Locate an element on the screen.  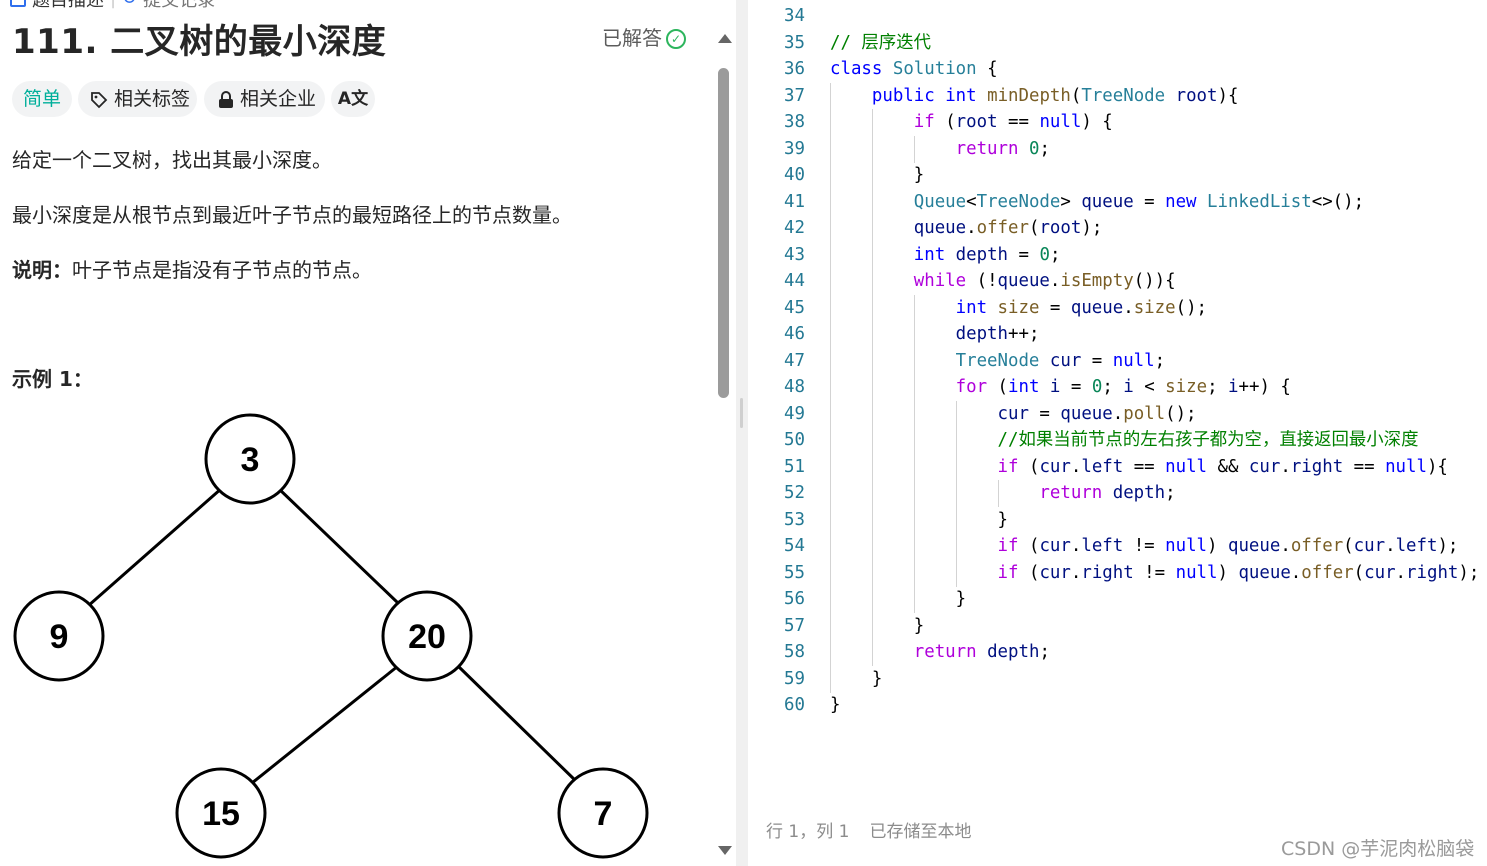
code-text: queue.offer(root); is located at coordinates (966, 228).